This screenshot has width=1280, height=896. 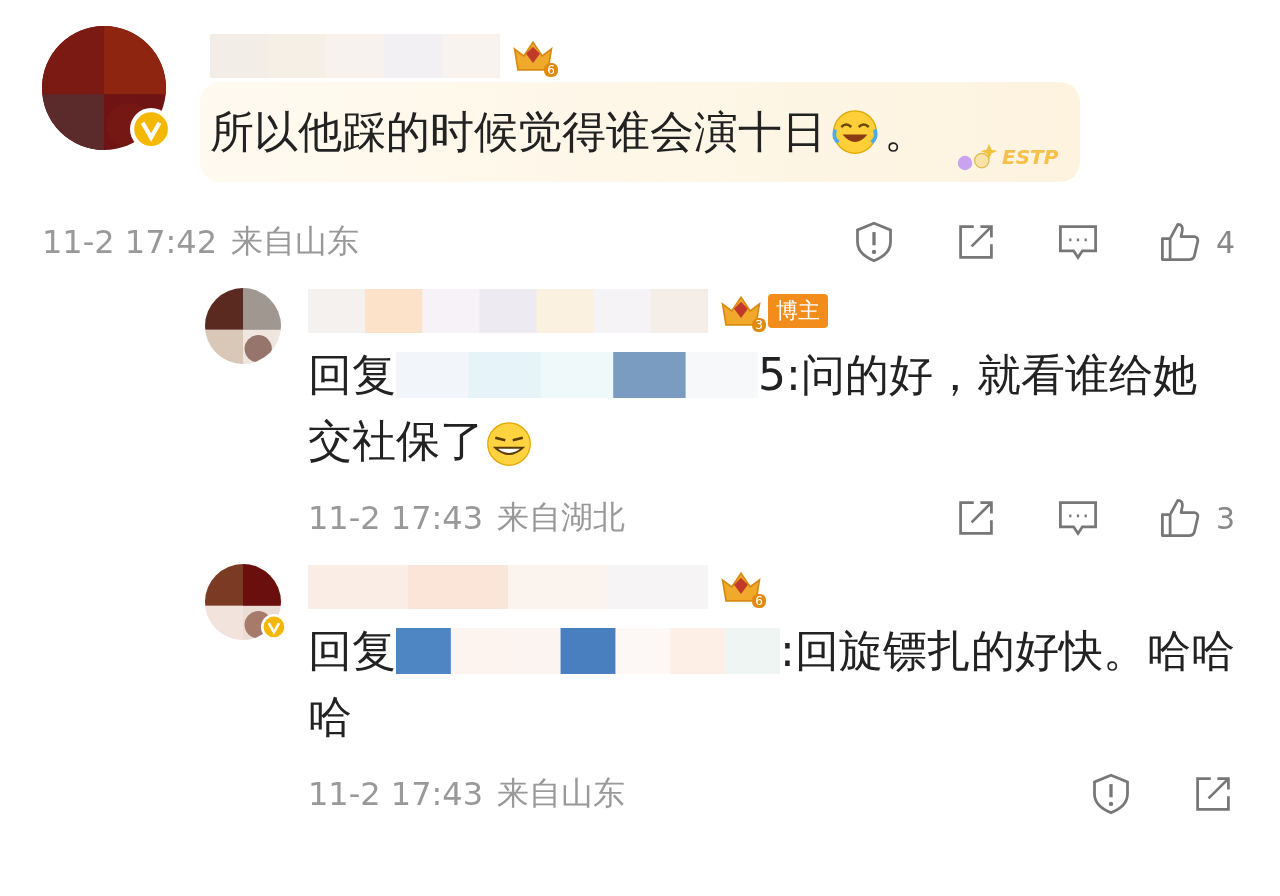 What do you see at coordinates (1196, 518) in the screenshot?
I see `like-button: 3` at bounding box center [1196, 518].